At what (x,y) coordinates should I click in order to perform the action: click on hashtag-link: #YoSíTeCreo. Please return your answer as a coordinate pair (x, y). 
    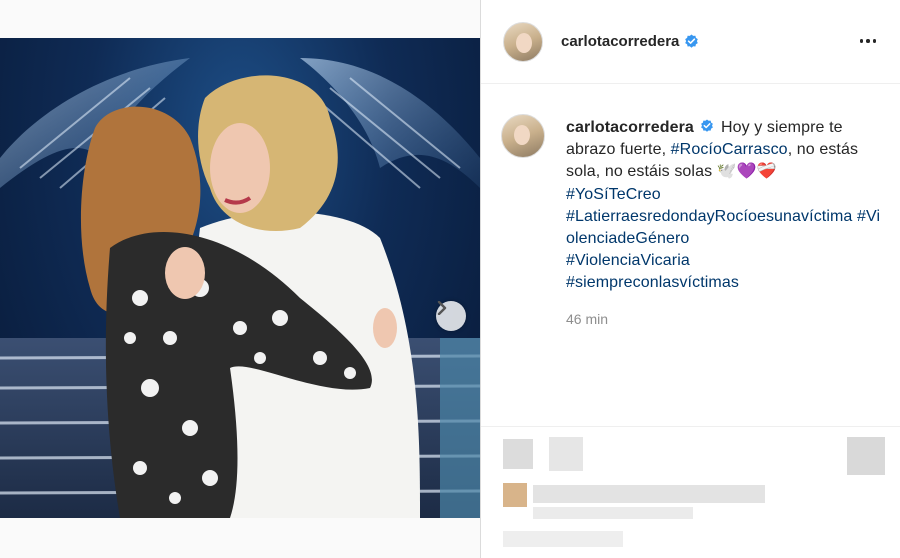
    Looking at the image, I should click on (613, 194).